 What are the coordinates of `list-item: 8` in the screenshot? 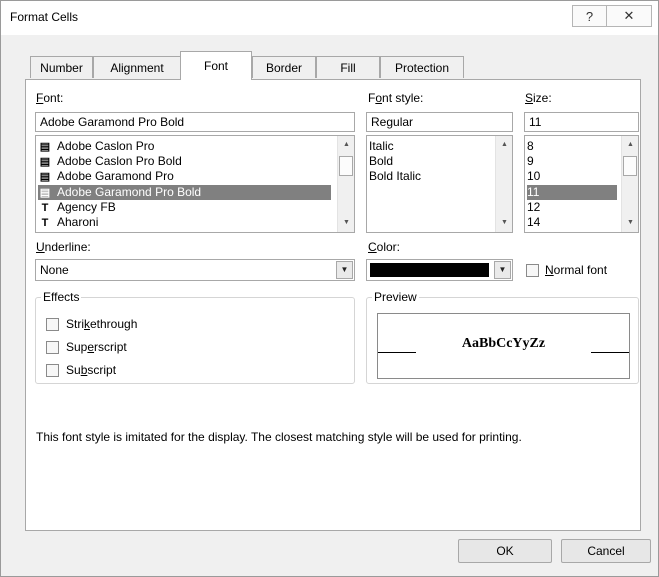 It's located at (530, 146).